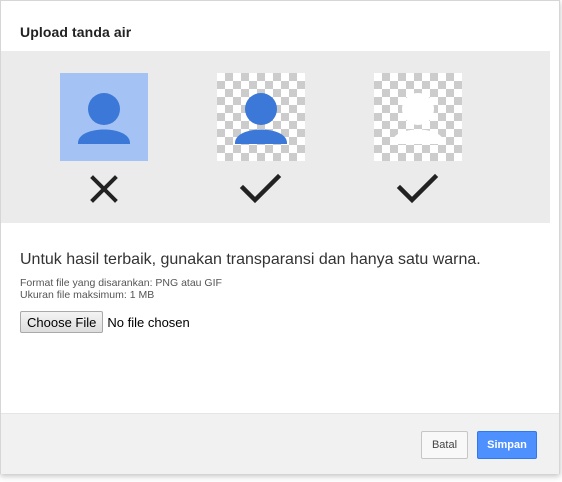  I want to click on example-image-solid, so click(104, 117).